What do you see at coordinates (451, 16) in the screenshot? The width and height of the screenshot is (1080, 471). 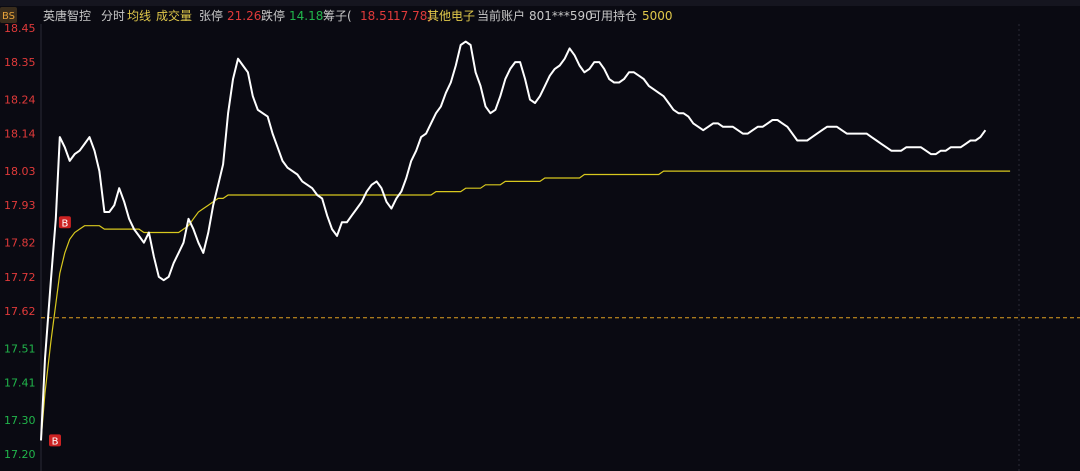 I see `sector-label: 其他电子` at bounding box center [451, 16].